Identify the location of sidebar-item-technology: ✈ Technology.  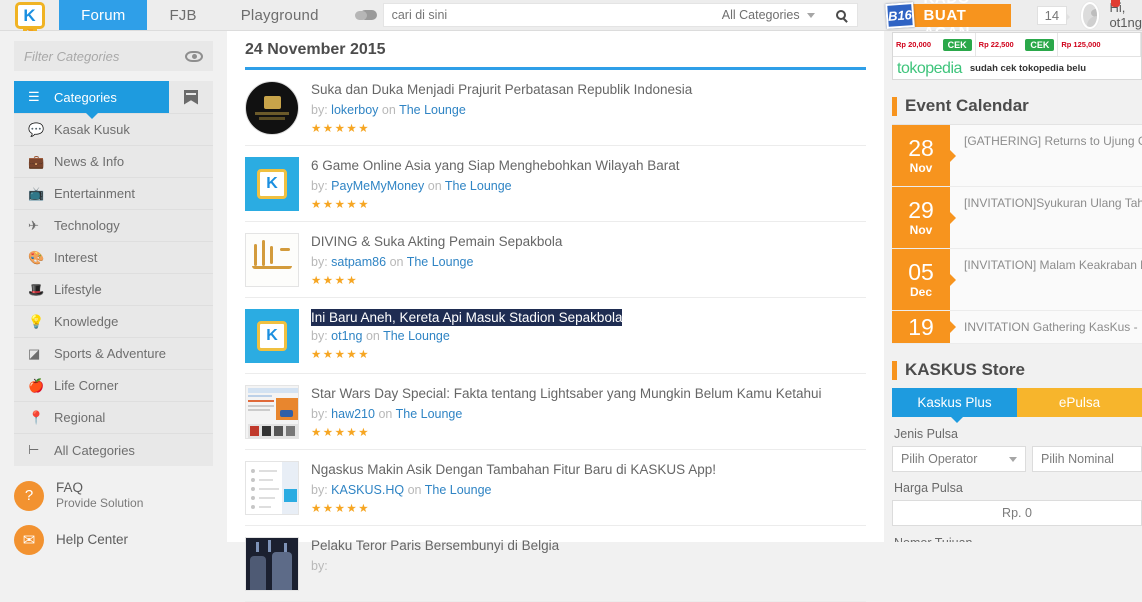
(113, 226).